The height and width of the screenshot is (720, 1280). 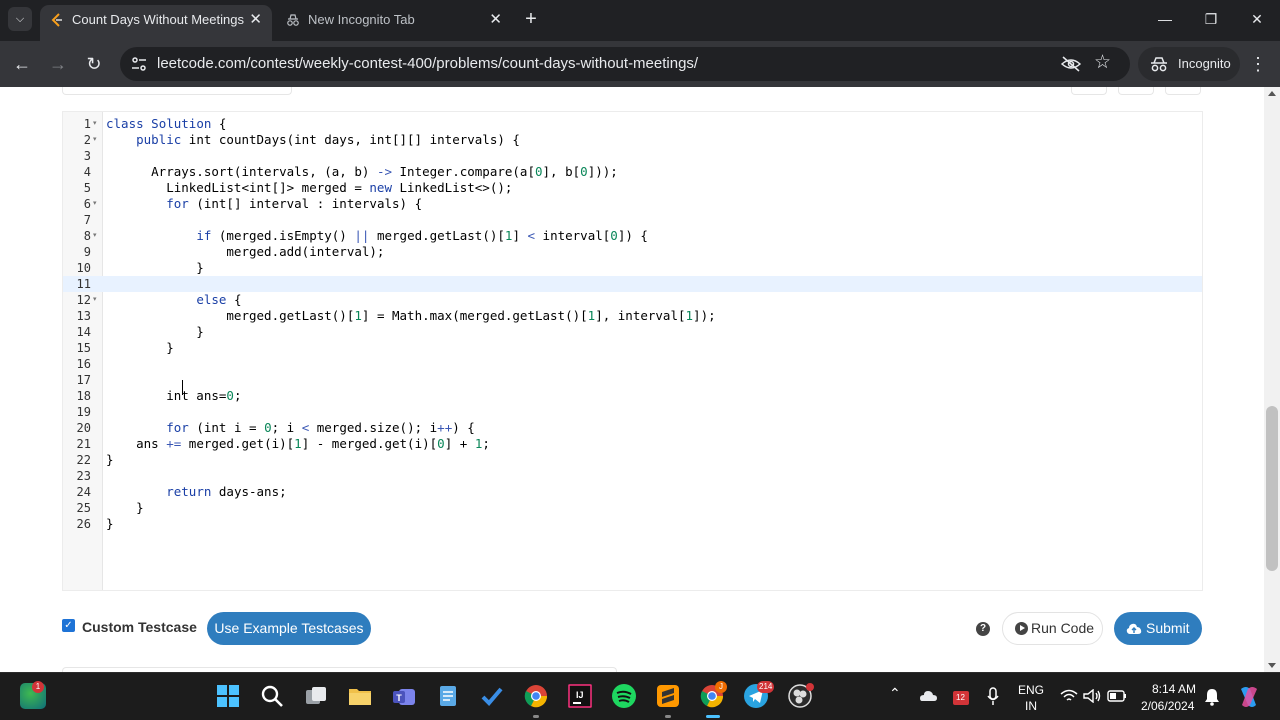 What do you see at coordinates (196, 492) in the screenshot?
I see `code-text: return days-ans;` at bounding box center [196, 492].